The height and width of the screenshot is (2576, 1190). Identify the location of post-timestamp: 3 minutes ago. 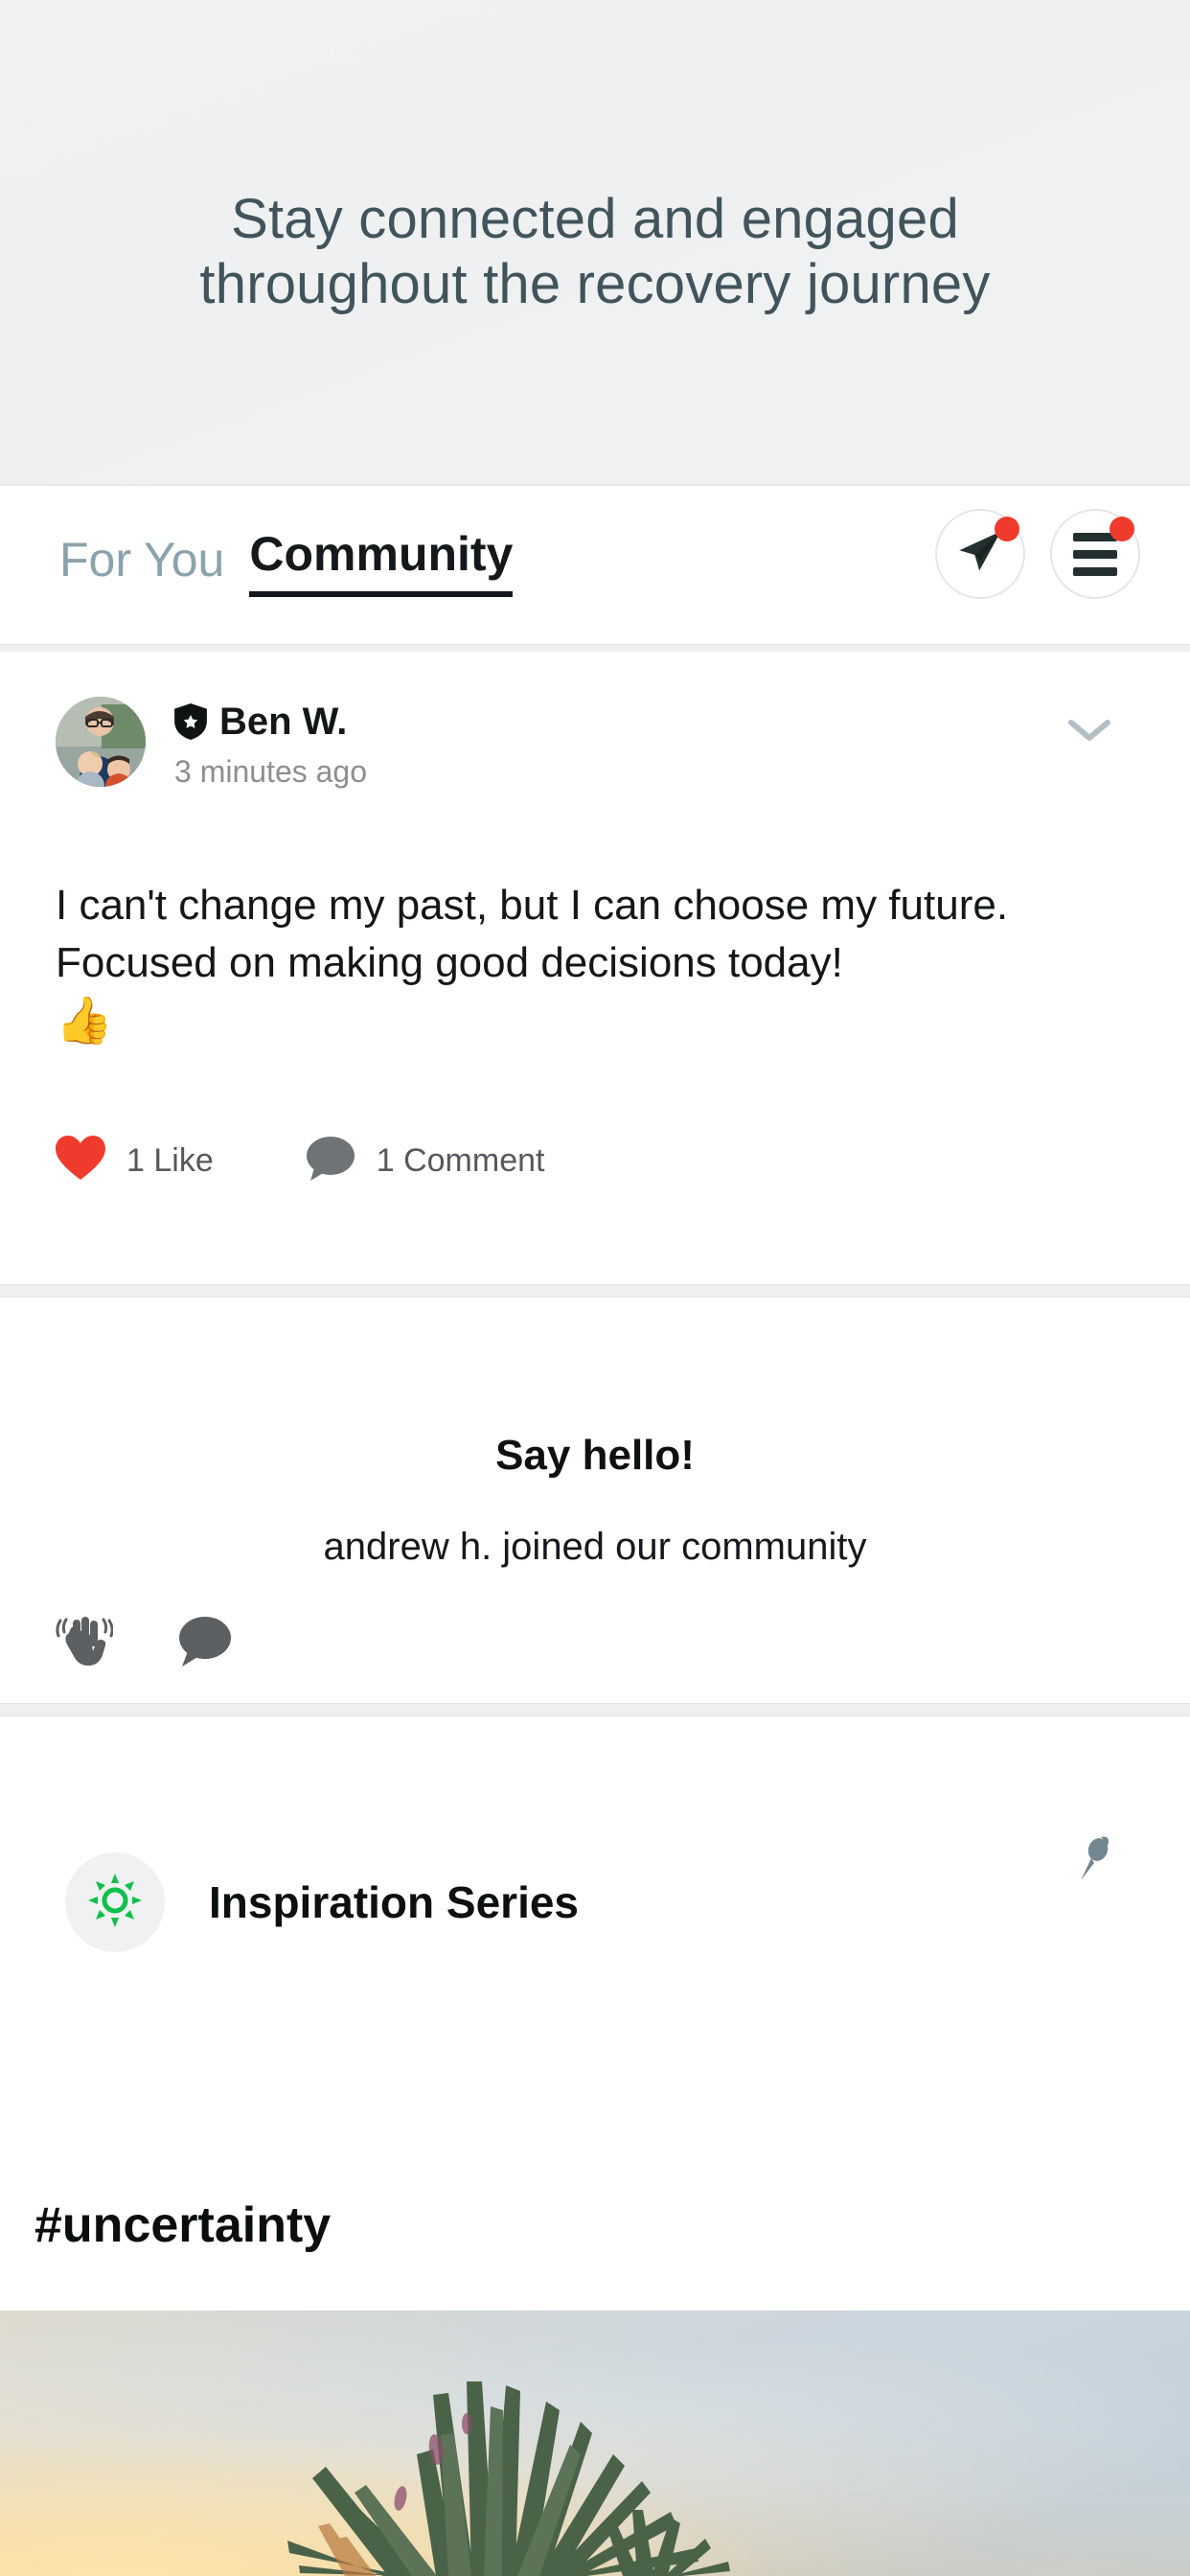
(271, 771).